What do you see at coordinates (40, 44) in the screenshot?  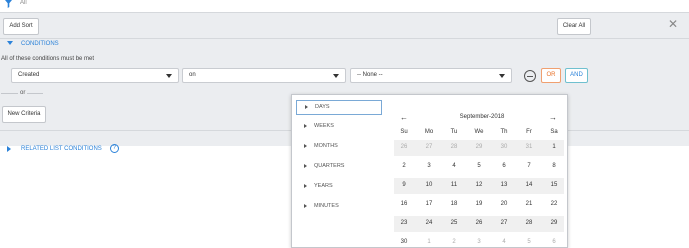 I see `conditions-label: CONDITIONS` at bounding box center [40, 44].